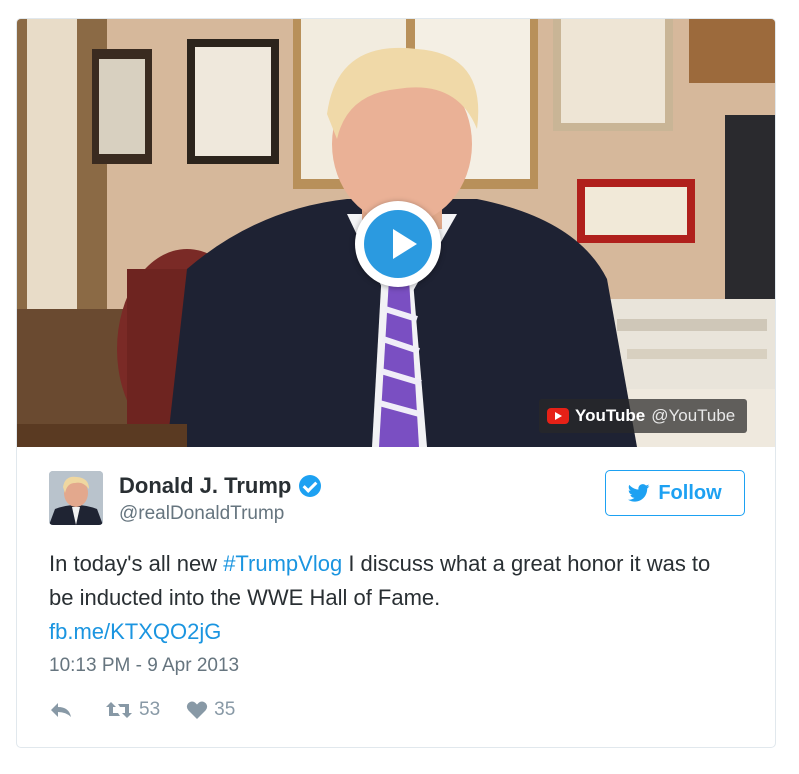 The height and width of the screenshot is (774, 799). I want to click on verified-badge-icon, so click(310, 486).